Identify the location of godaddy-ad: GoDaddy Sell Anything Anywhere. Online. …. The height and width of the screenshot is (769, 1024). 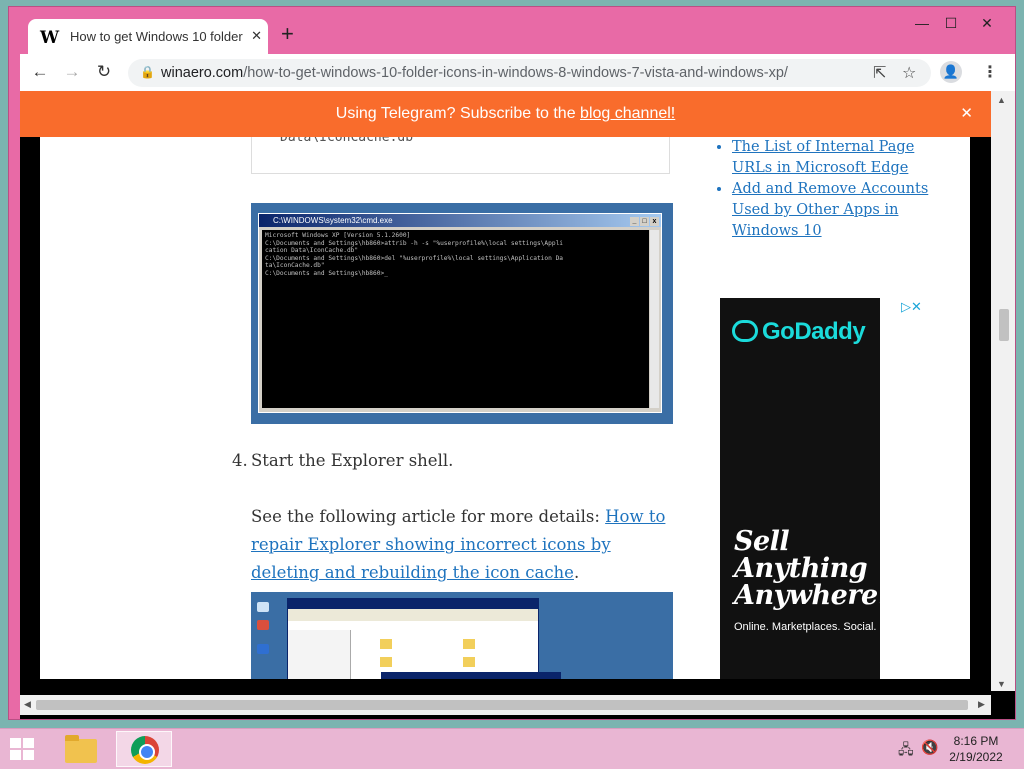
(800, 488).